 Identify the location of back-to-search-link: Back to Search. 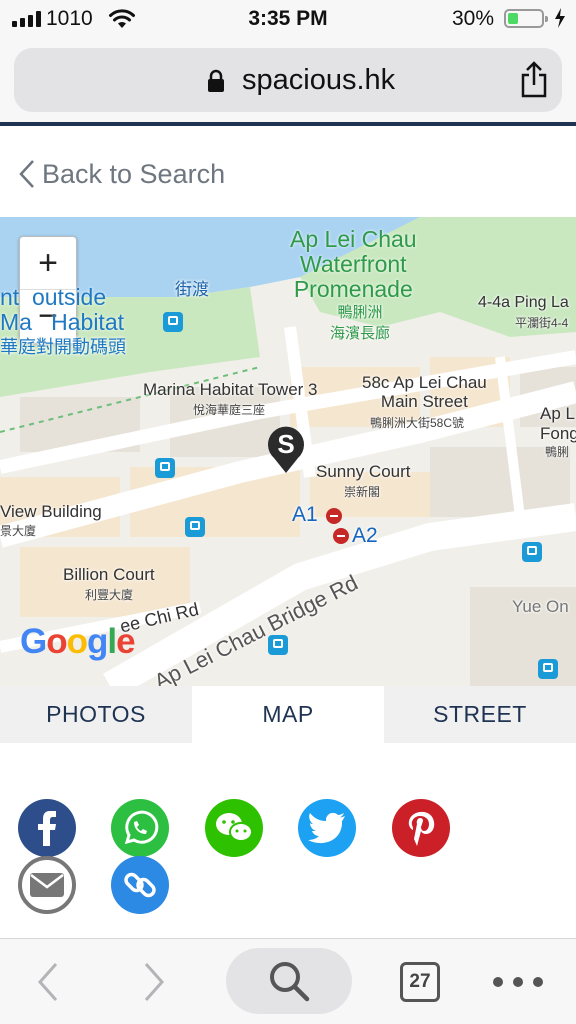
(121, 174).